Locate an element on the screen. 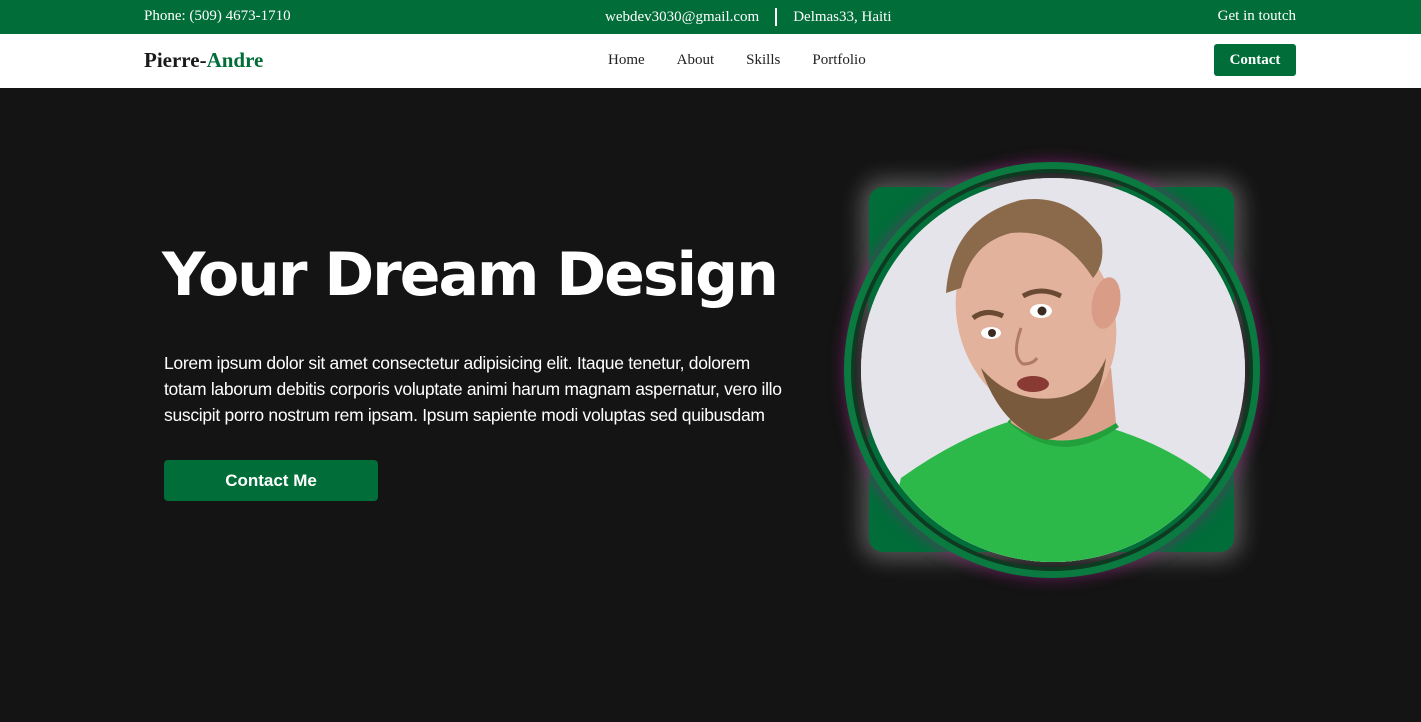 The image size is (1421, 722). logo-dash: - is located at coordinates (203, 60).